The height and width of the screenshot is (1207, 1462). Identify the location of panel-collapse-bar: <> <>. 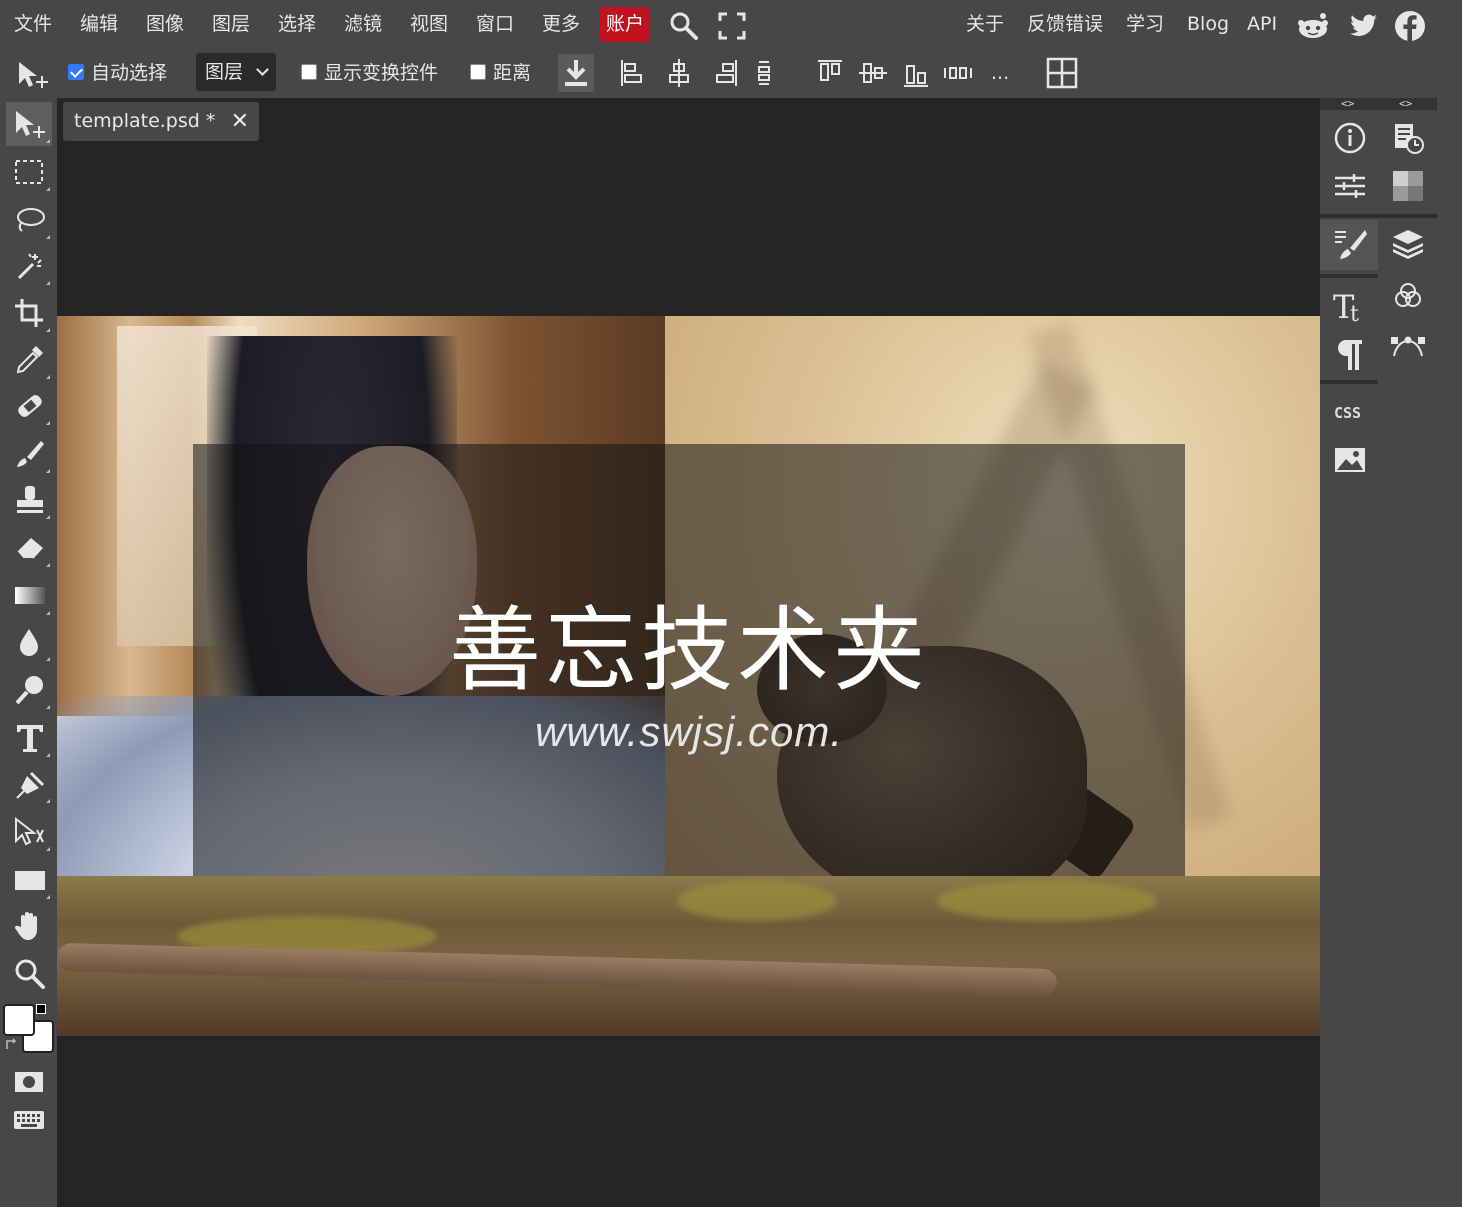
(1378, 103).